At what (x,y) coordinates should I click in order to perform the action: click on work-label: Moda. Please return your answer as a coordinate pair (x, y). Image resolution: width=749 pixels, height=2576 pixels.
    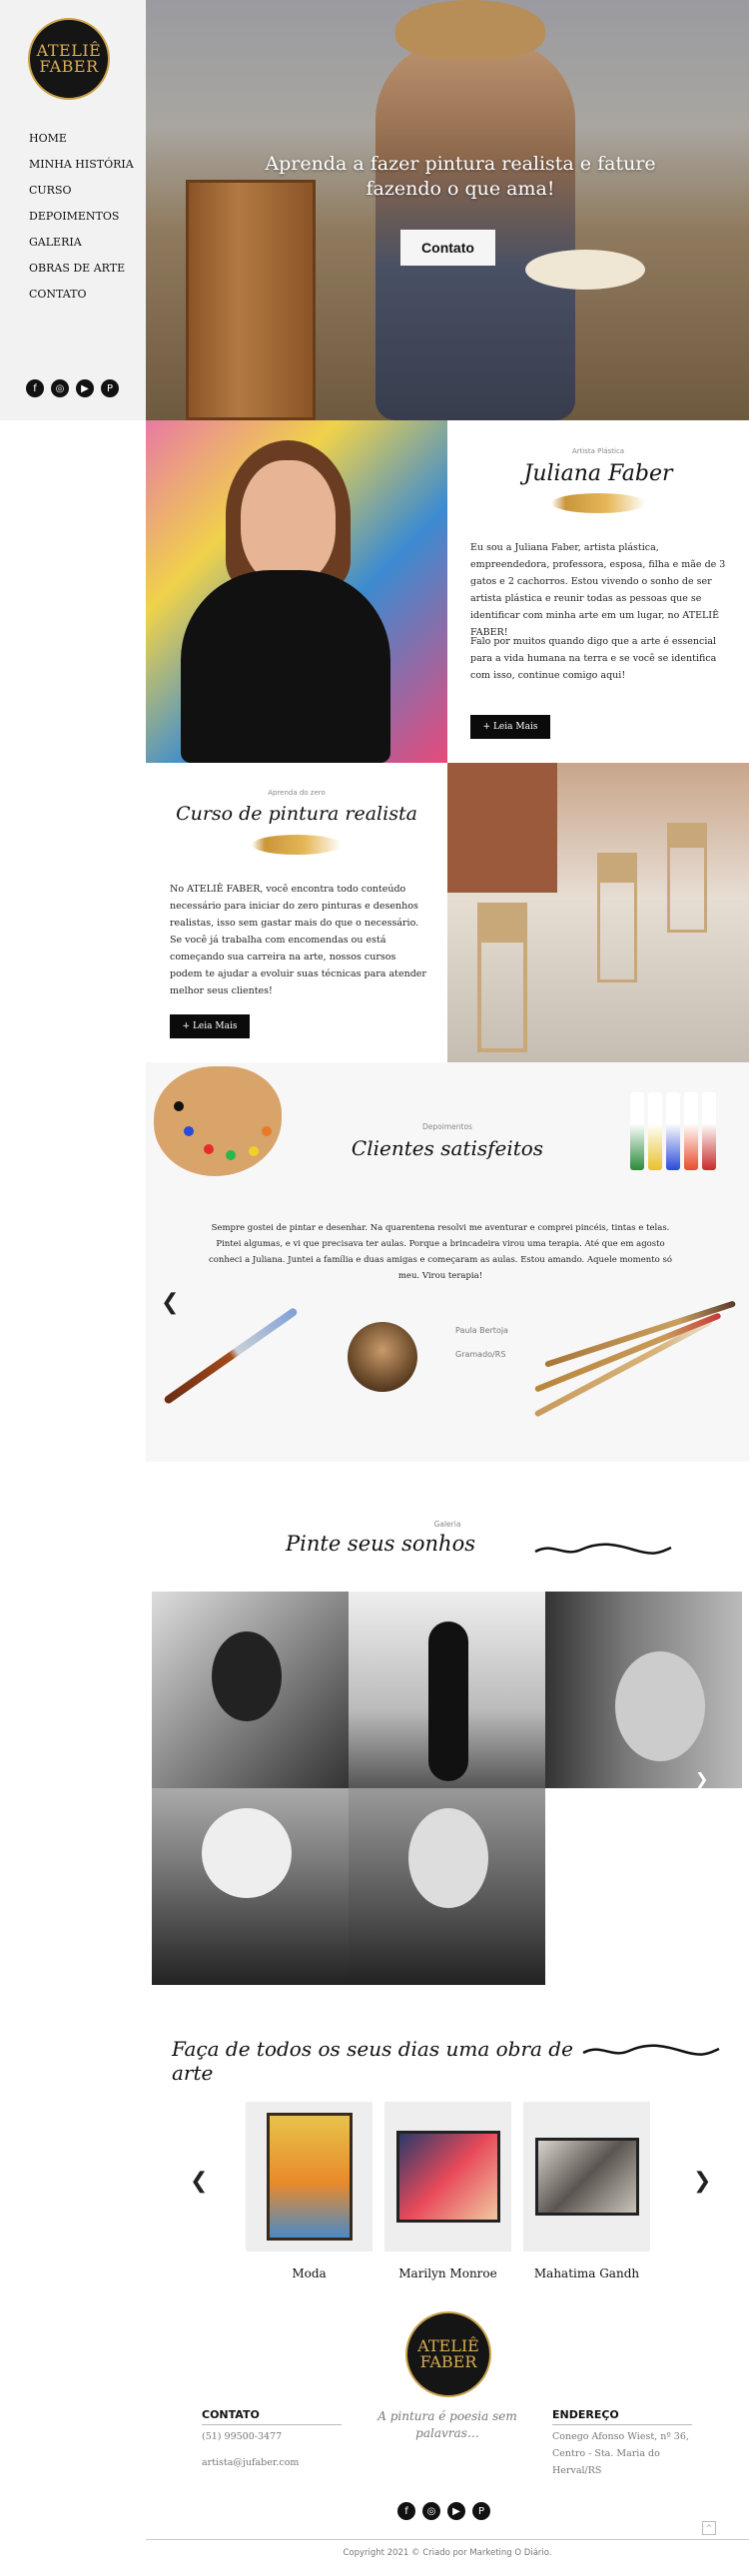
    Looking at the image, I should click on (309, 2273).